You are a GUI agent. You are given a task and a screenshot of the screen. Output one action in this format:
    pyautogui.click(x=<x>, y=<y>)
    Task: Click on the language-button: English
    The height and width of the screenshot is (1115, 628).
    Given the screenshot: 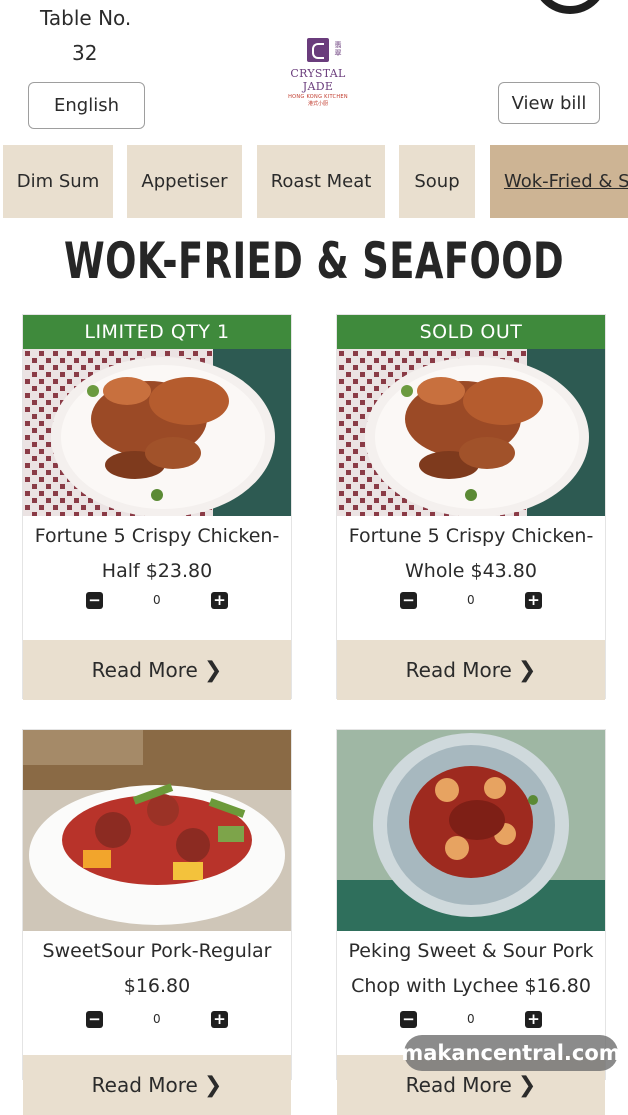 What is the action you would take?
    pyautogui.click(x=86, y=105)
    